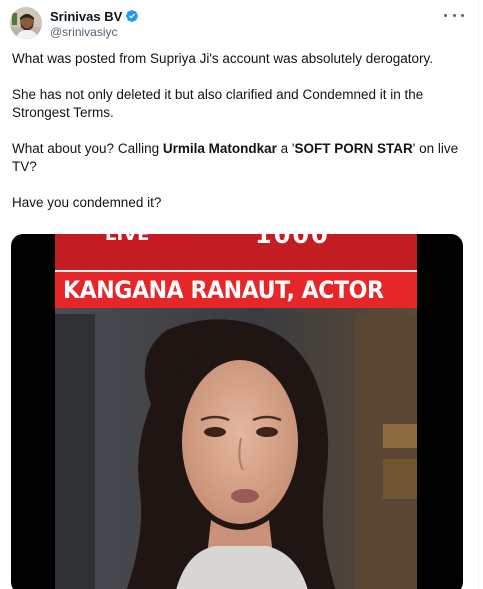 The width and height of the screenshot is (483, 589). What do you see at coordinates (454, 15) in the screenshot?
I see `more-horizontal-icon` at bounding box center [454, 15].